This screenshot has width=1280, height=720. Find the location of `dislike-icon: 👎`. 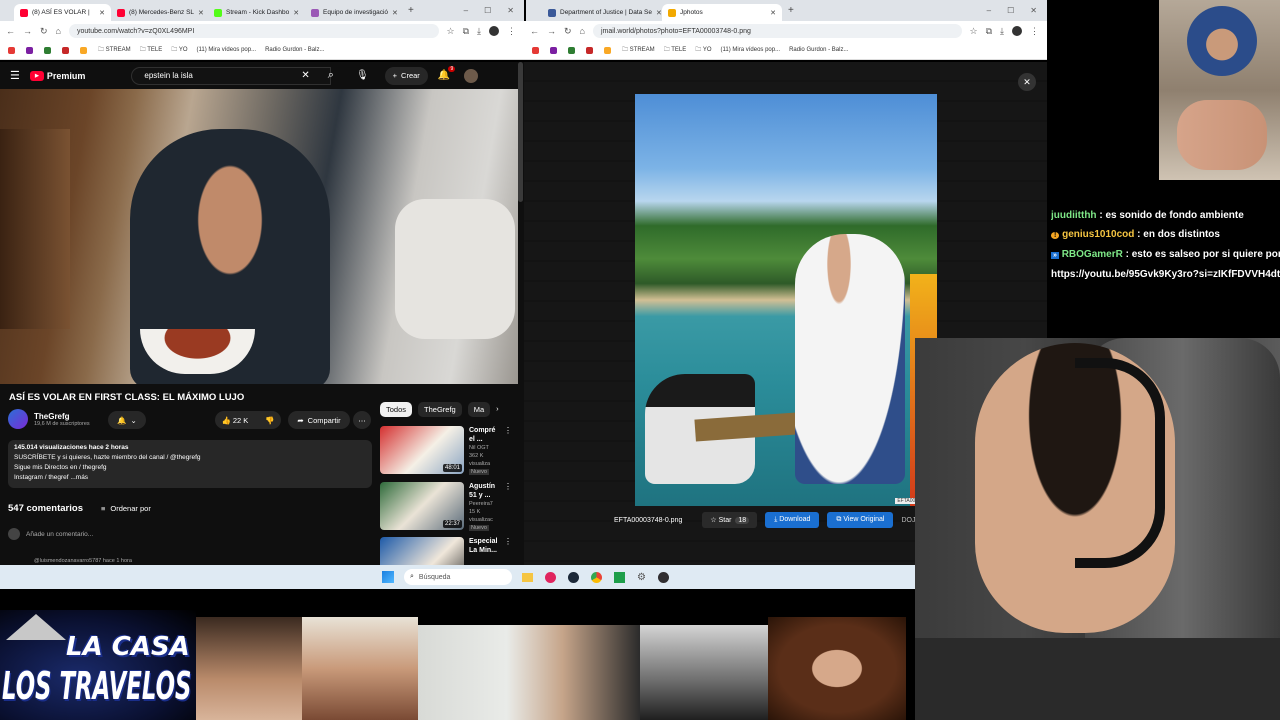

dislike-icon: 👎 is located at coordinates (269, 420).